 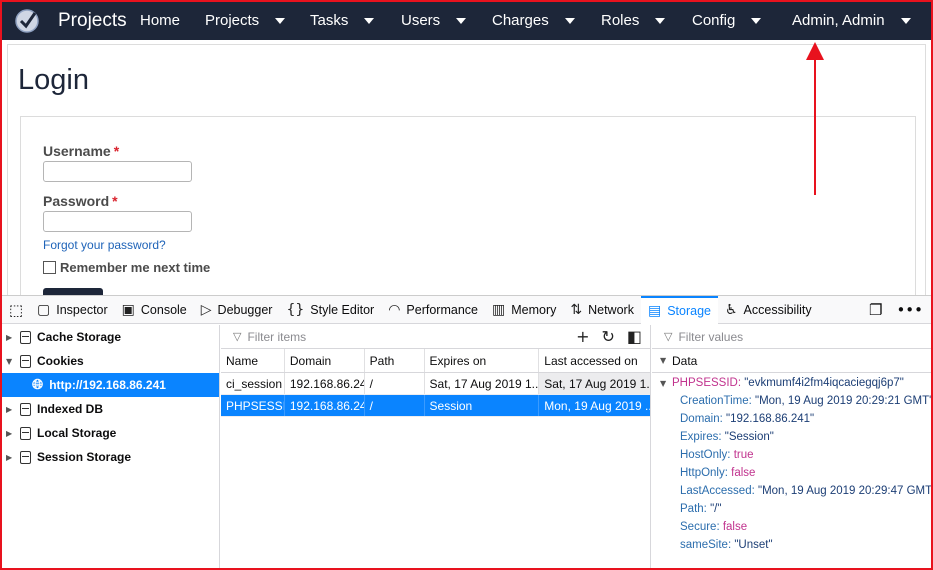 I want to click on tab-network: ⇅ Network, so click(x=602, y=310).